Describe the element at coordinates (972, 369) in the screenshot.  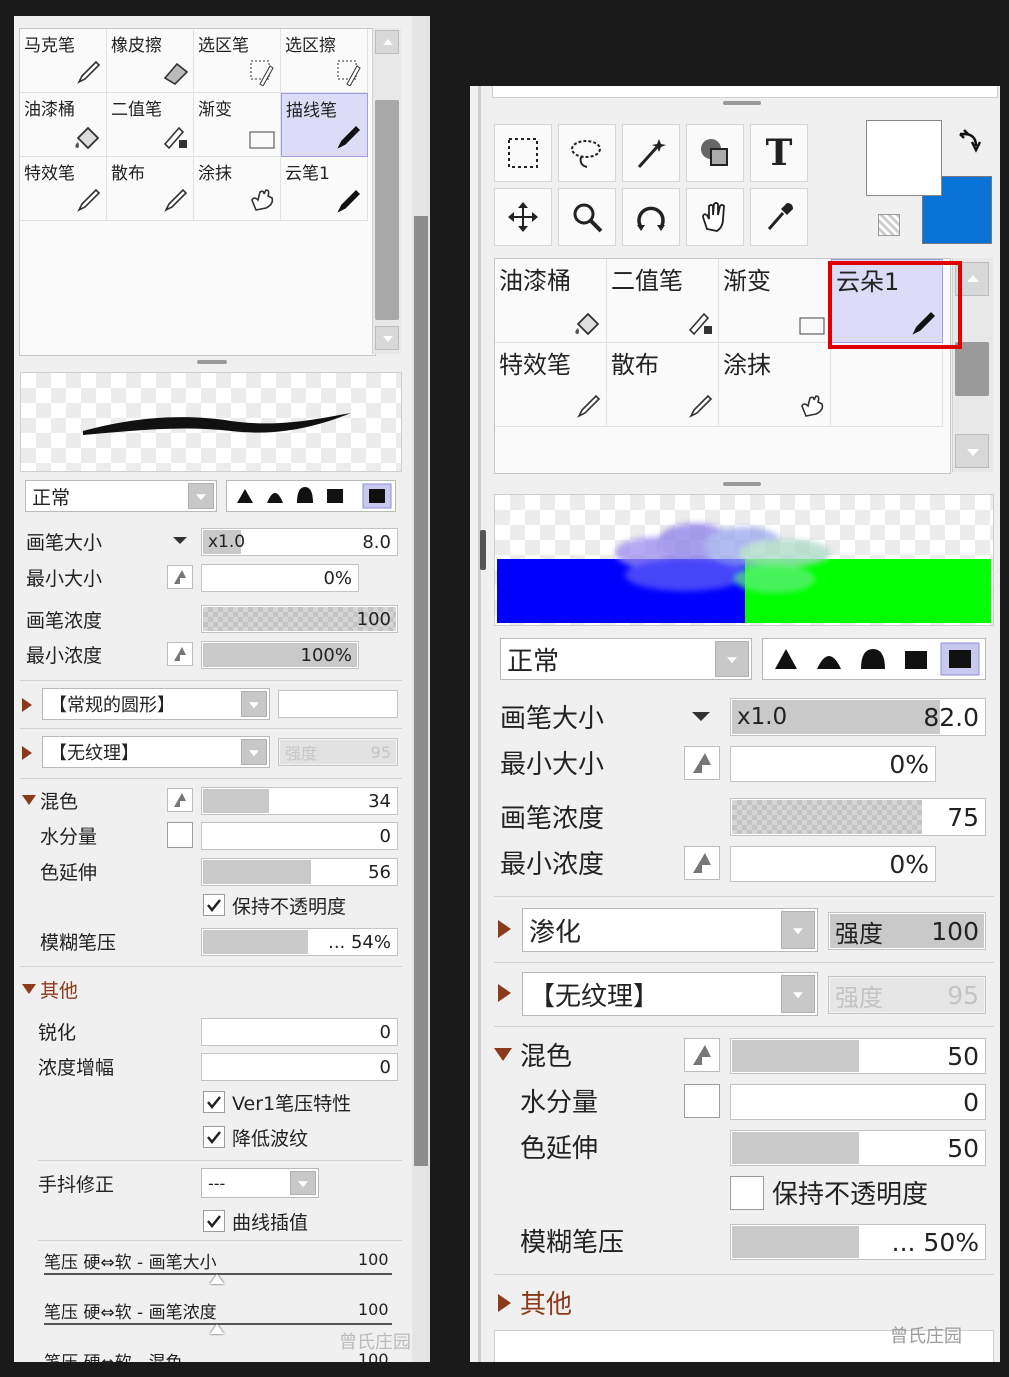
I see `right-scroll-thumb` at that location.